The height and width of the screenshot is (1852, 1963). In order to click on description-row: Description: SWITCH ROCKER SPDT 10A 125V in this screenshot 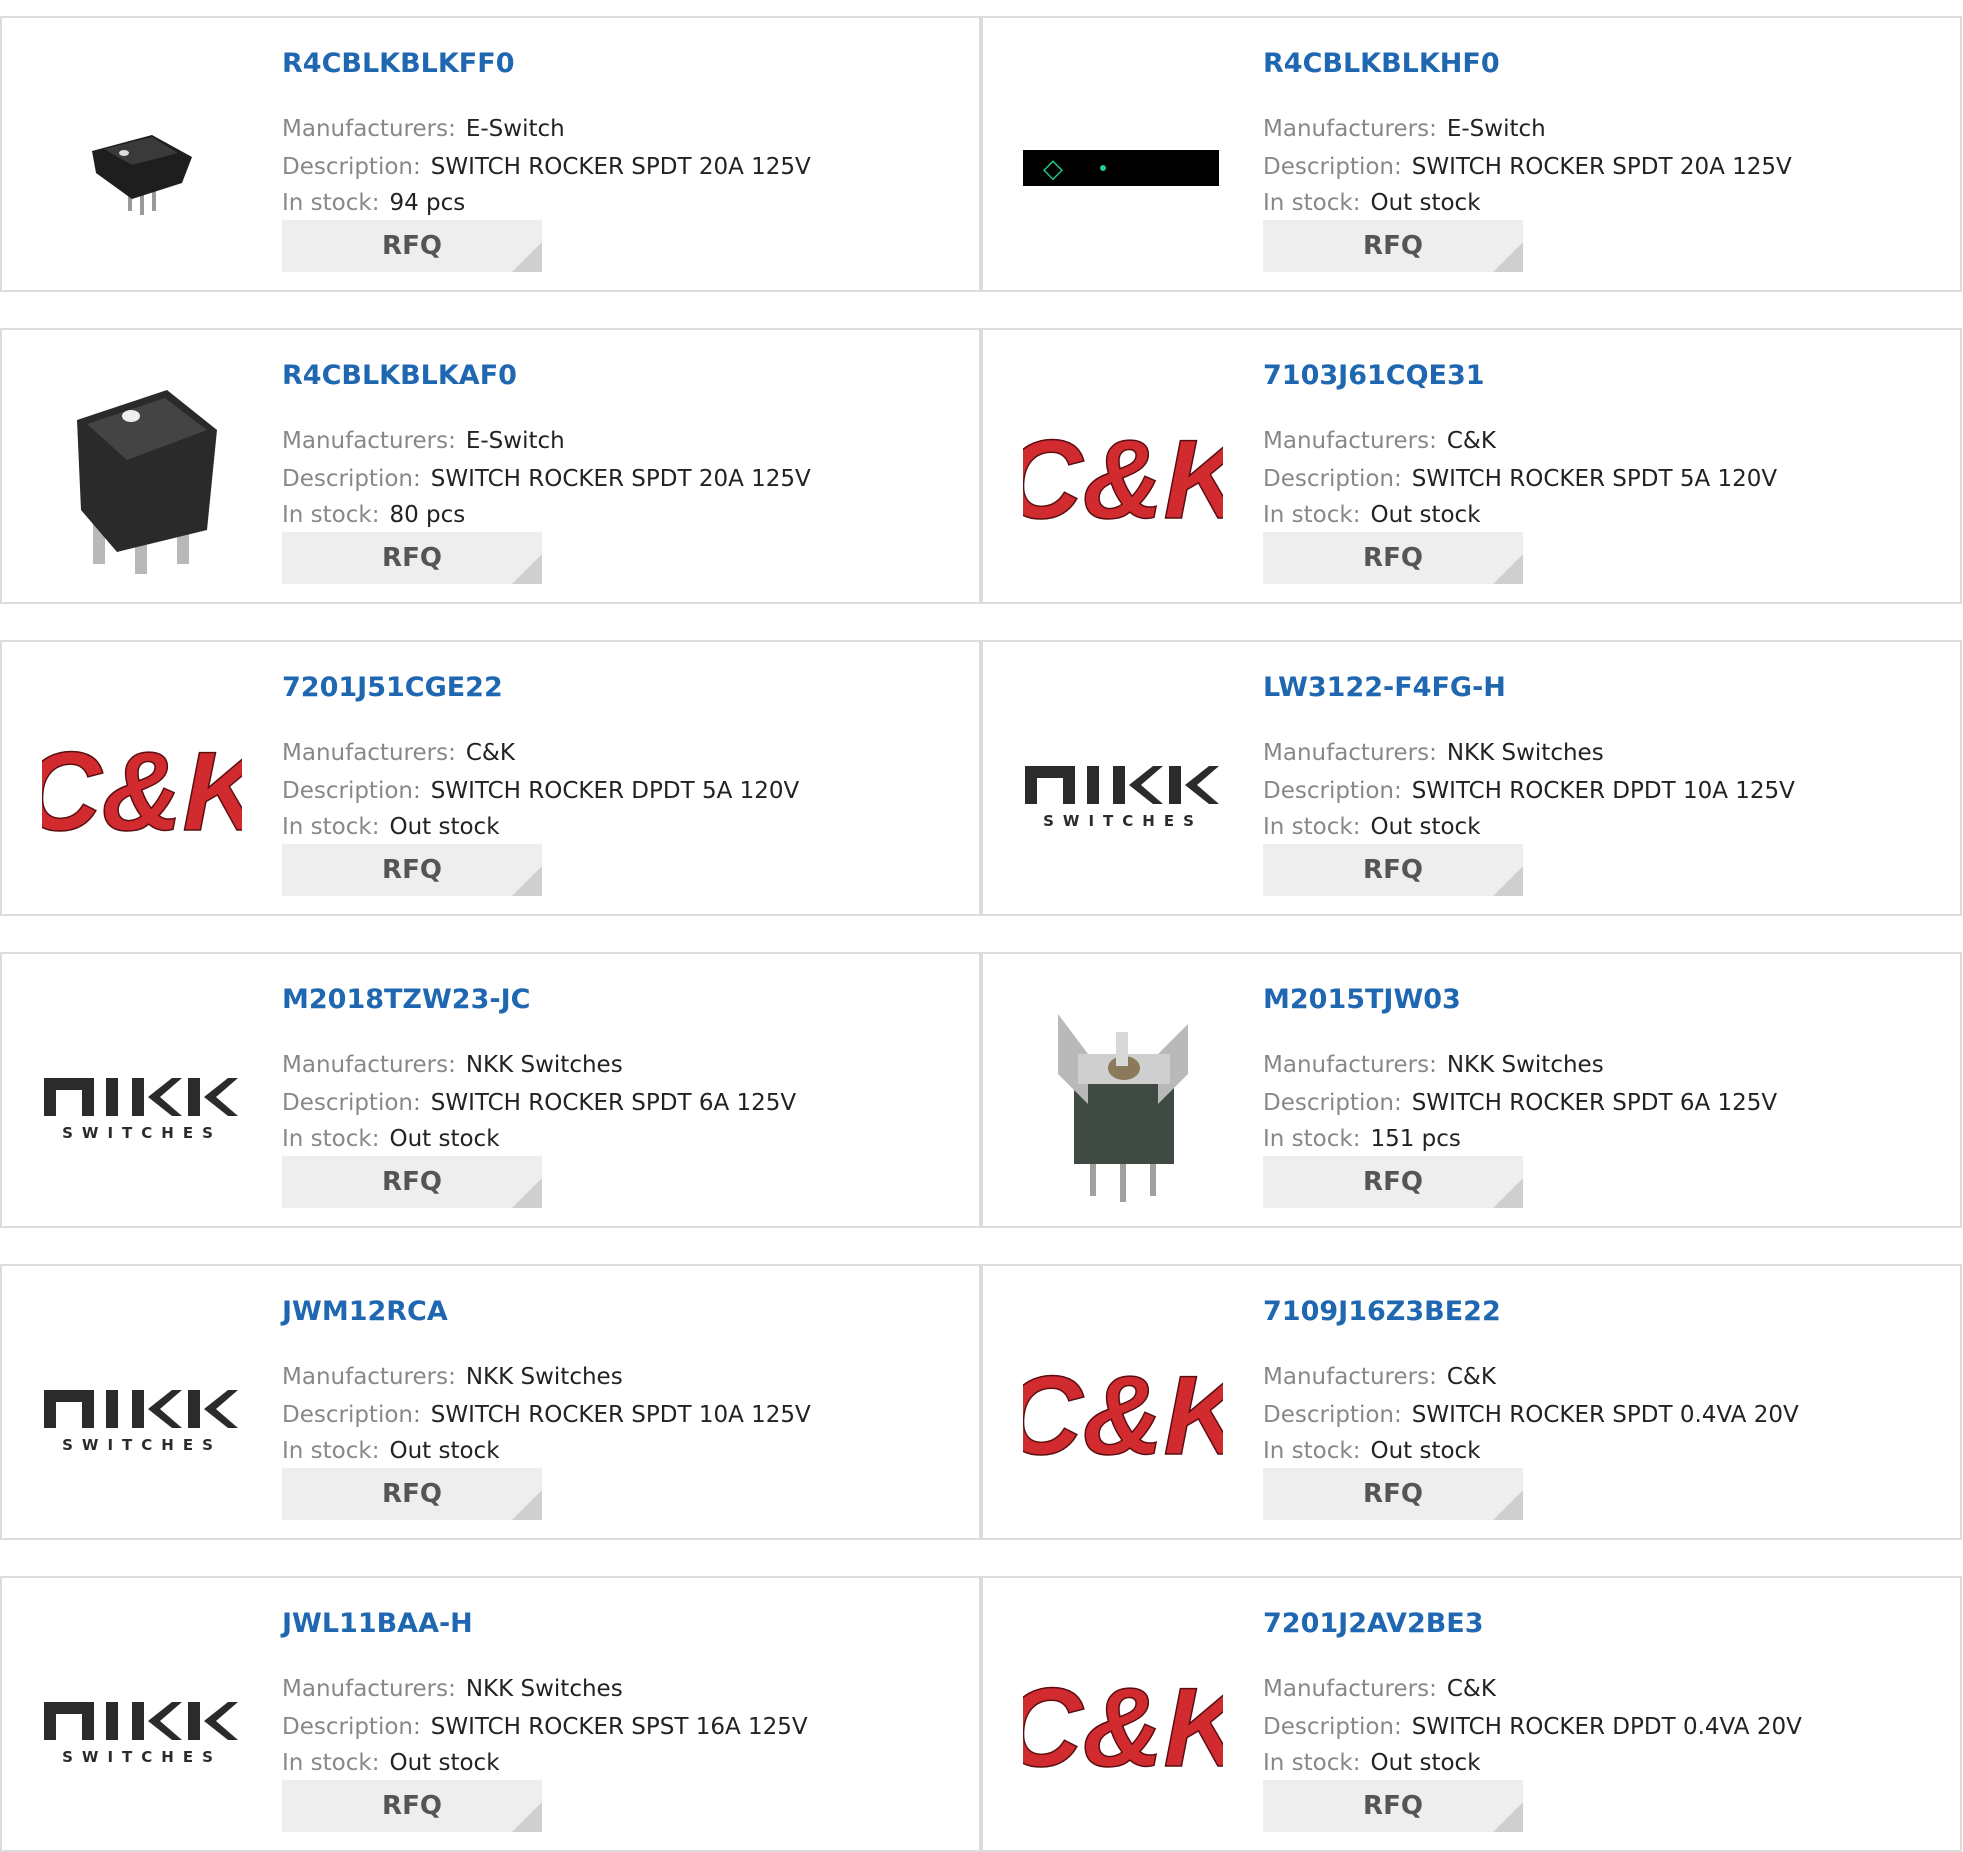, I will do `click(546, 1415)`.